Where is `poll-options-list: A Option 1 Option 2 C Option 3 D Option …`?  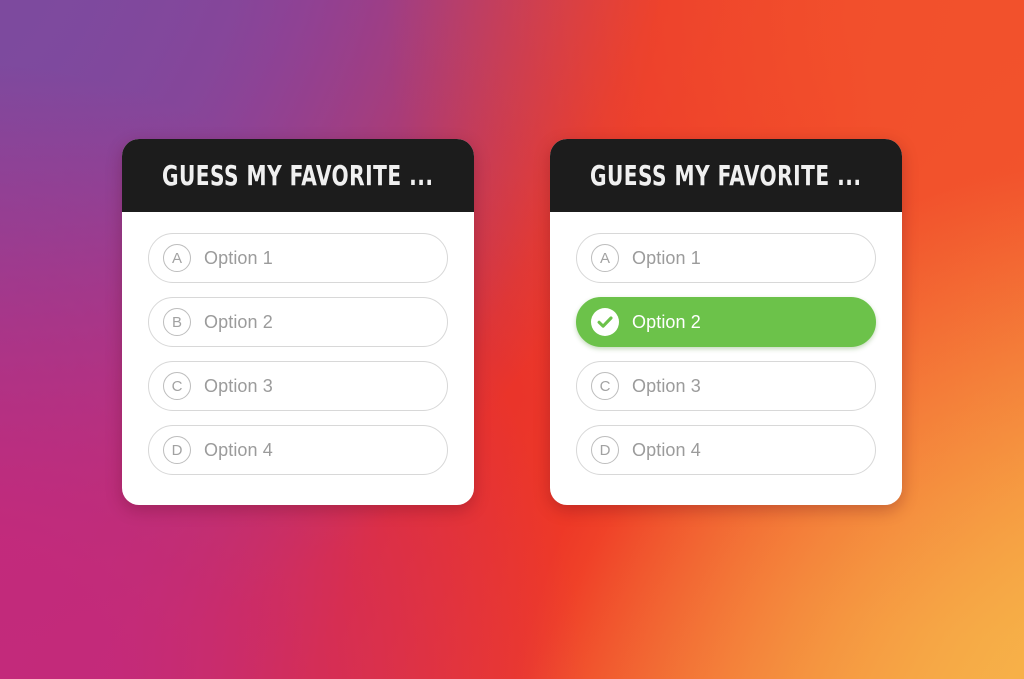
poll-options-list: A Option 1 Option 2 C Option 3 D Option … is located at coordinates (726, 358).